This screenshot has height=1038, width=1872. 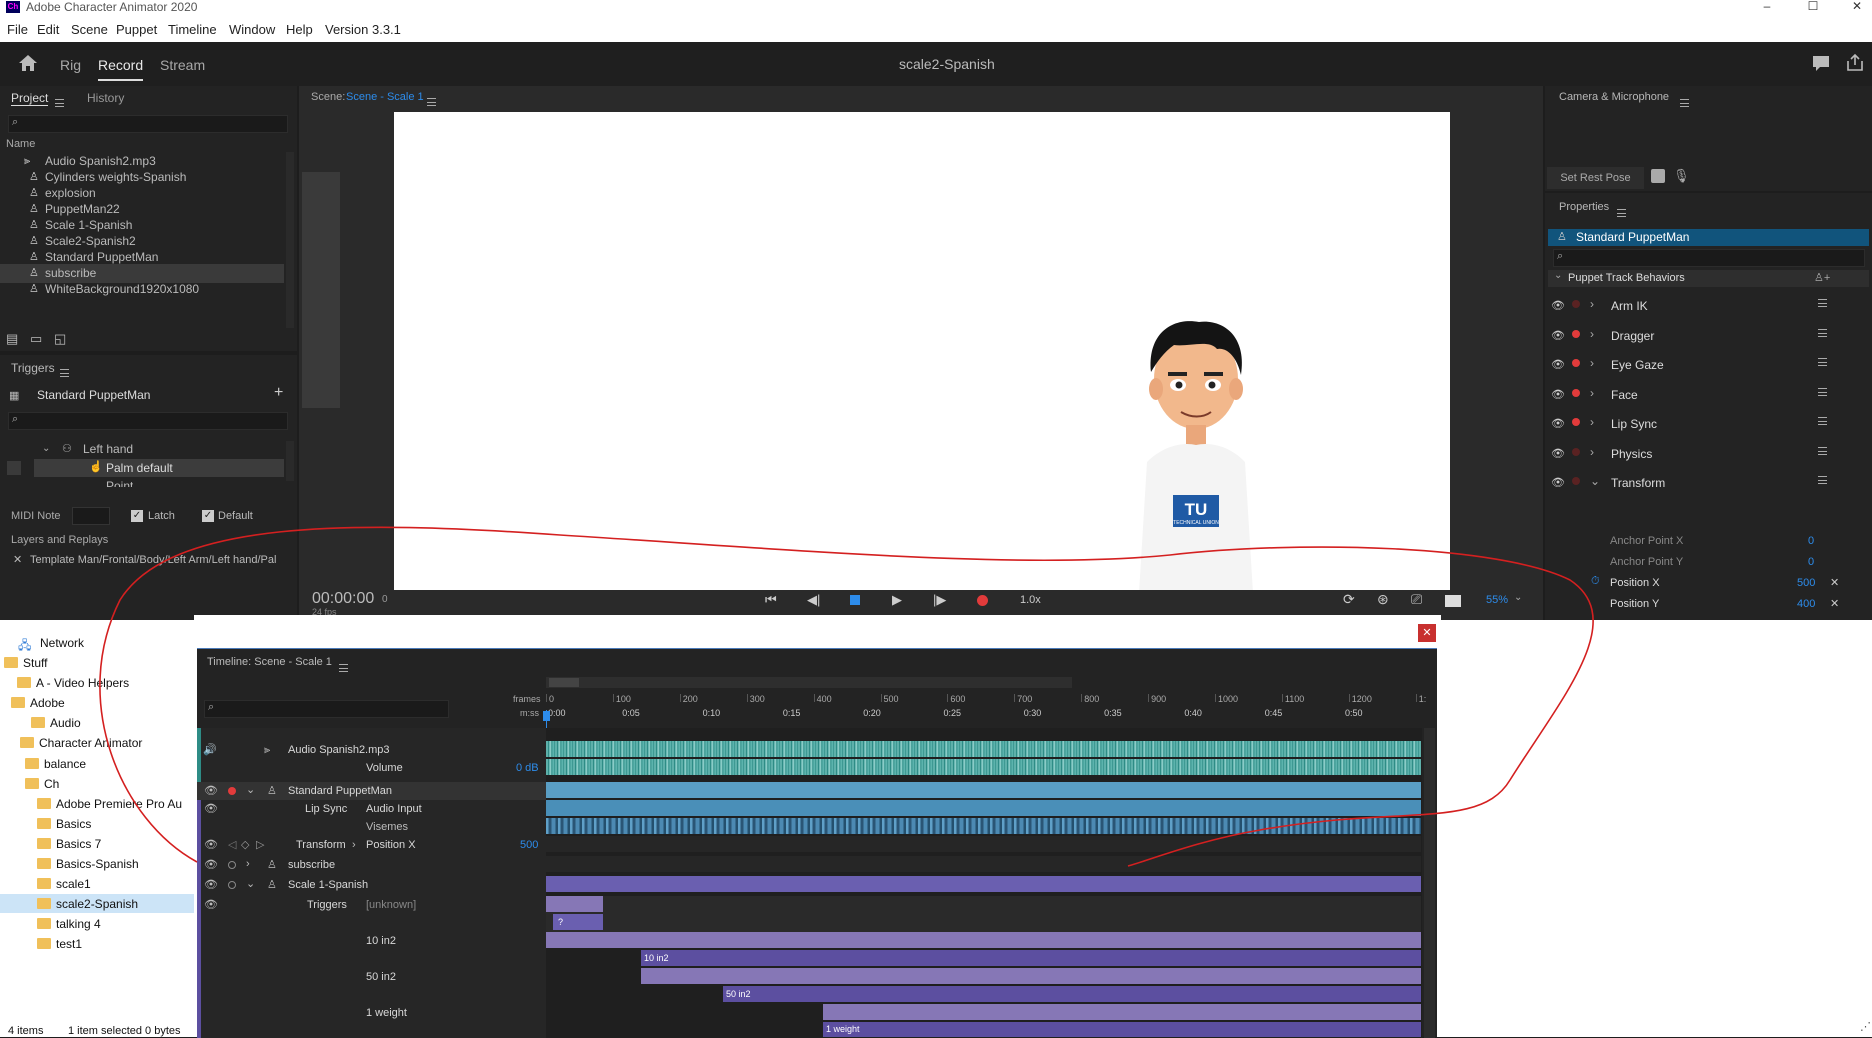 I want to click on new-scene-icon: ◱, so click(x=60, y=339).